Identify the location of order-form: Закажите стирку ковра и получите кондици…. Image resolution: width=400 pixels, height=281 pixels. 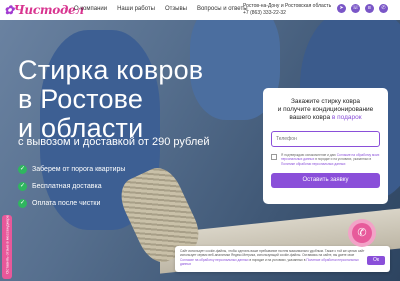
(325, 146).